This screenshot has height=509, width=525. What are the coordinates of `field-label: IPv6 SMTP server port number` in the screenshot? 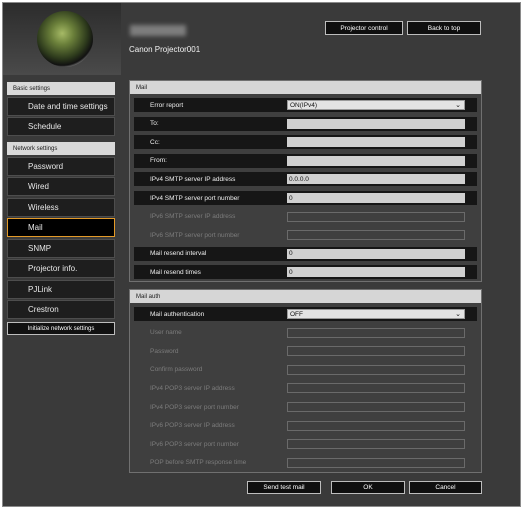 It's located at (195, 235).